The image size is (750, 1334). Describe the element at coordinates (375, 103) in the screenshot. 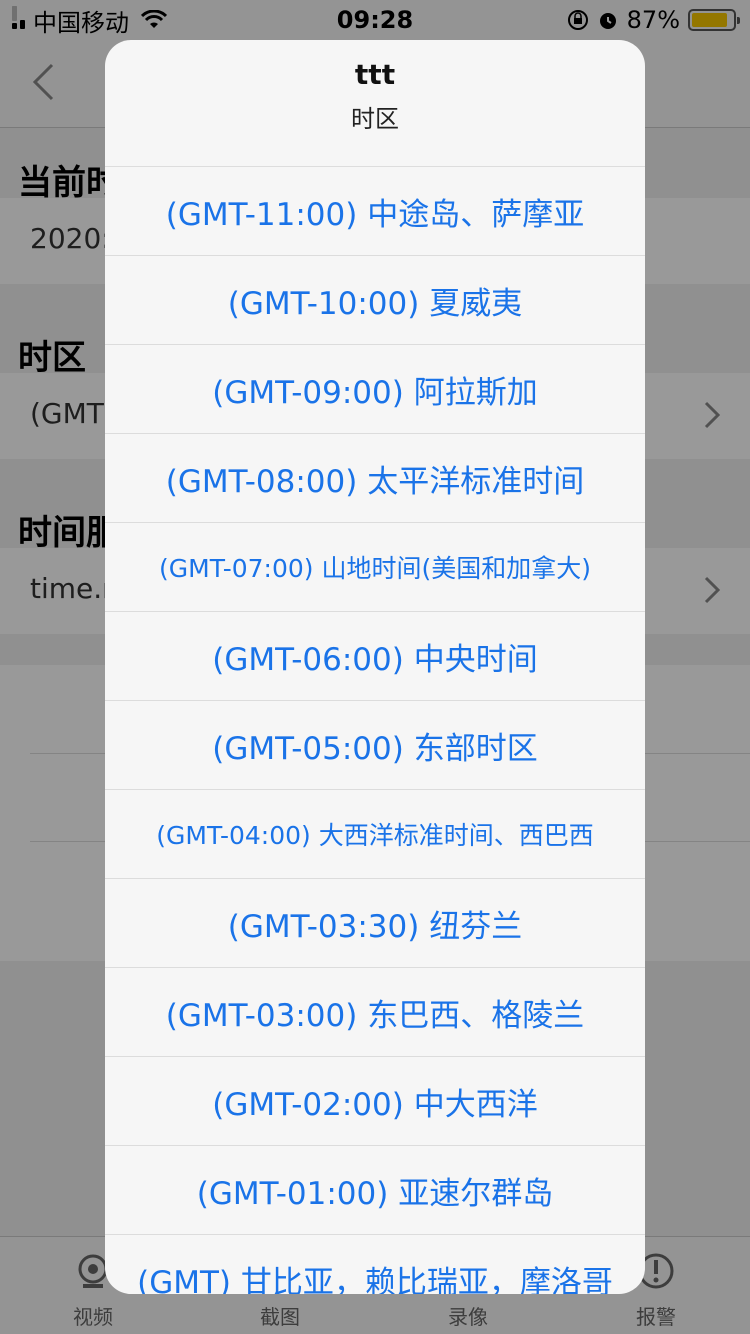

I see `sheet-header: ttt 时区` at that location.